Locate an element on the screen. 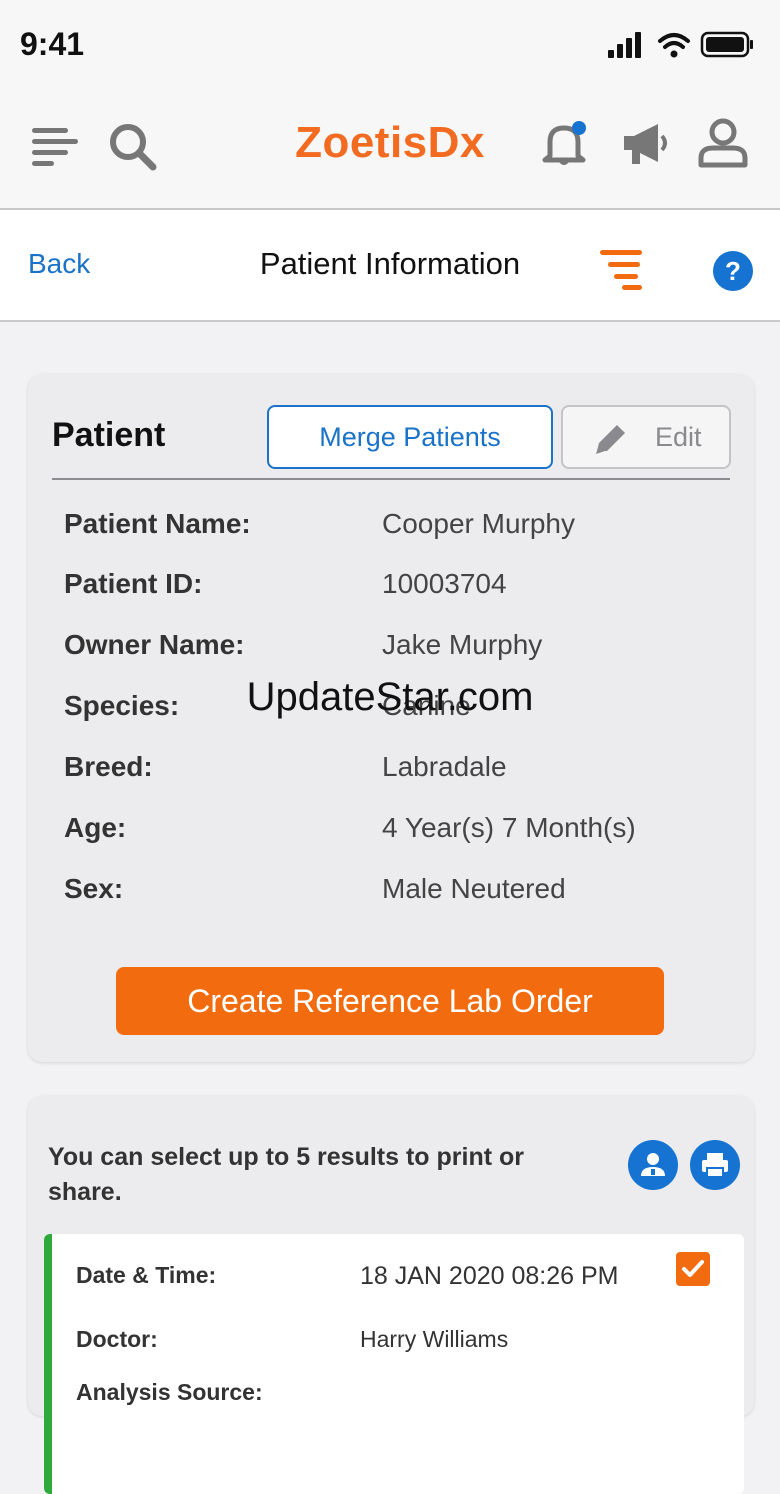  status-bar: 9:41 is located at coordinates (390, 45).